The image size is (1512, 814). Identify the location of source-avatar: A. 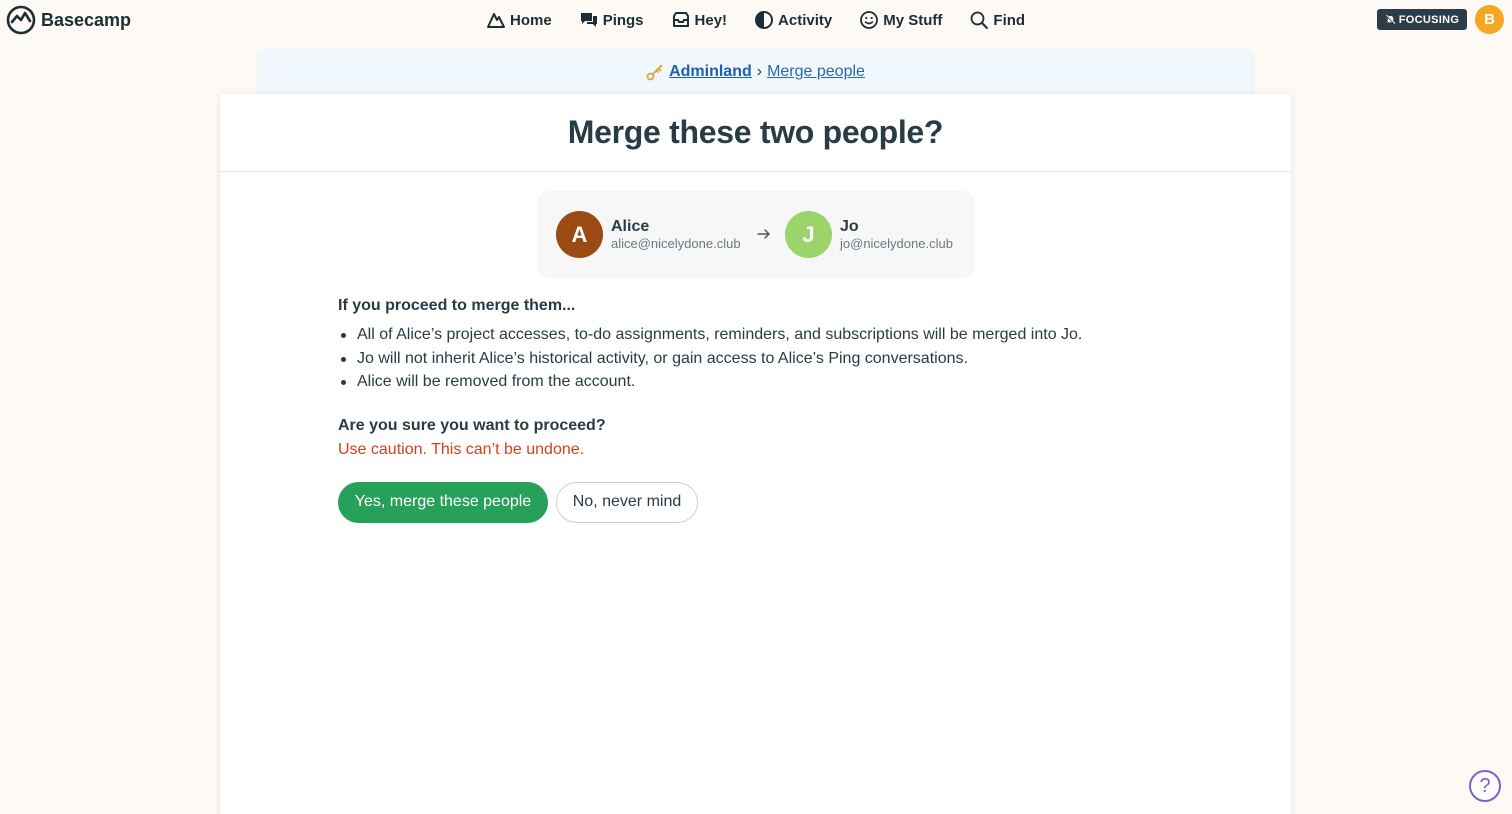
(579, 234).